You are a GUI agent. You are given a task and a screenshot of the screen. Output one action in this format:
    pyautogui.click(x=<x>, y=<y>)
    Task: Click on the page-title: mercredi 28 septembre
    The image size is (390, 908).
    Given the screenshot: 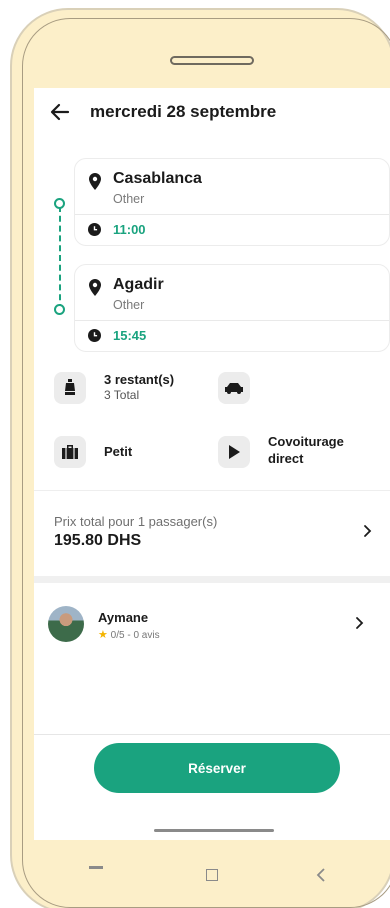 What is the action you would take?
    pyautogui.click(x=183, y=111)
    